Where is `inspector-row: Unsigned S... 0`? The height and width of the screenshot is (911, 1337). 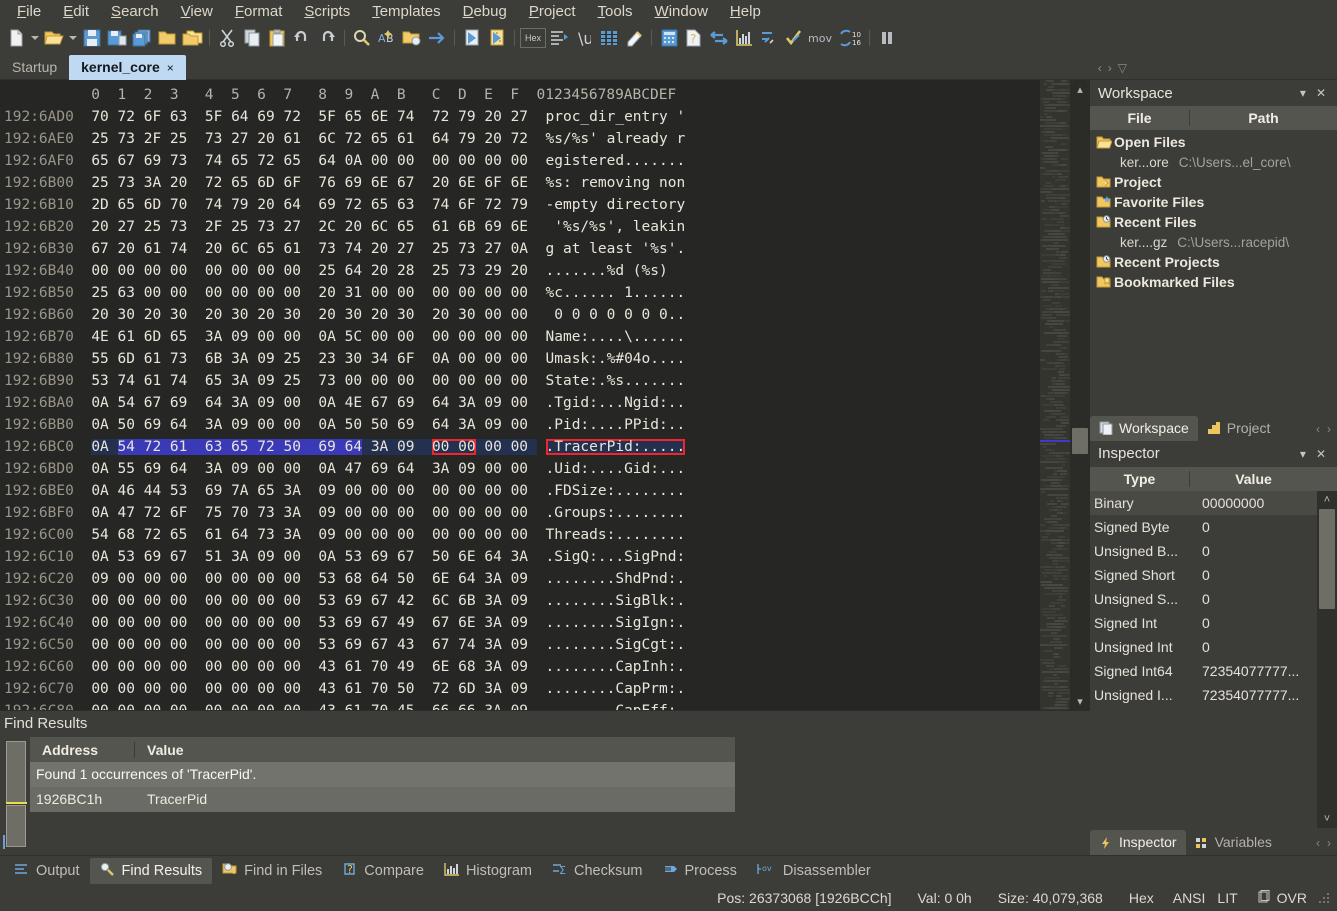
inspector-row: Unsigned S... 0 is located at coordinates (1203, 599).